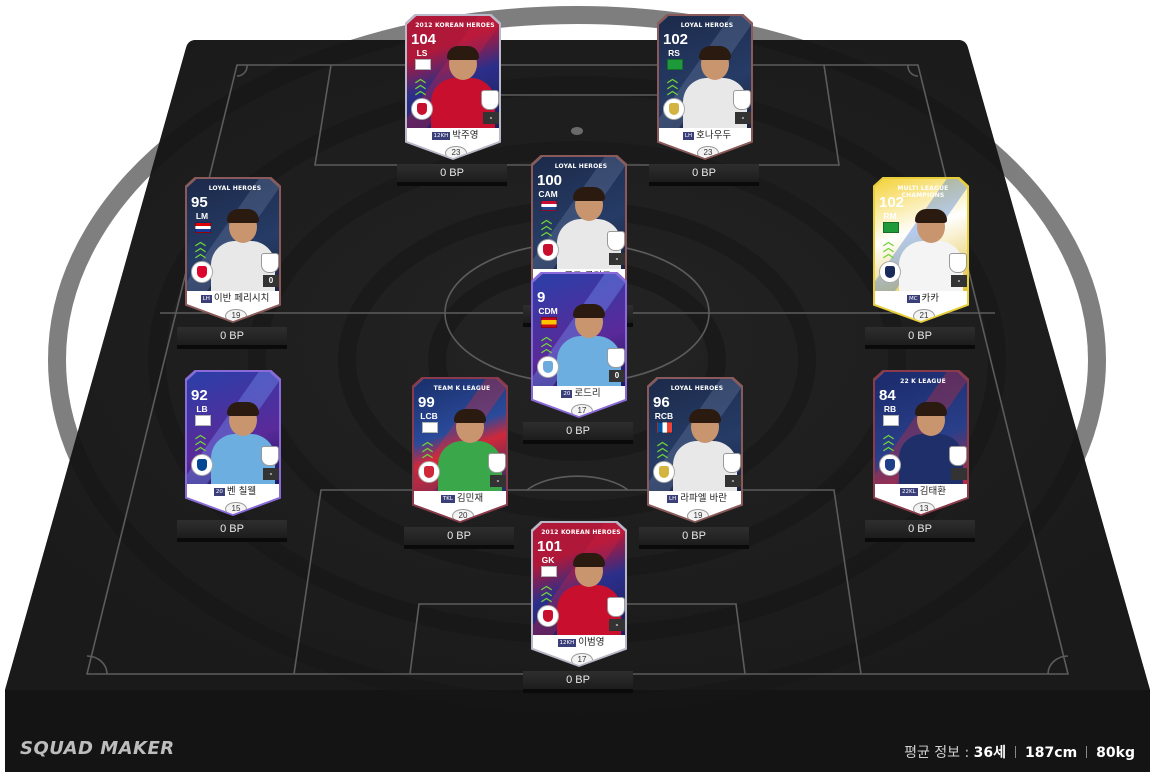  I want to click on season-icon: TKL, so click(447, 499).